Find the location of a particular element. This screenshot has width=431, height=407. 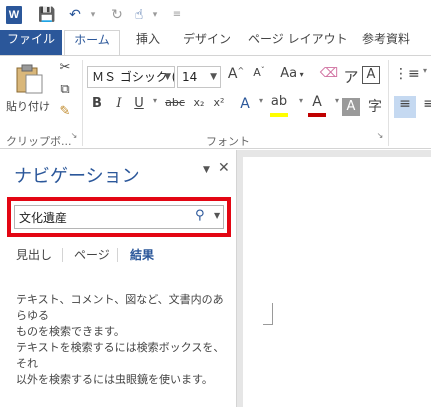

phonetic-guide-icon: ア is located at coordinates (351, 77).